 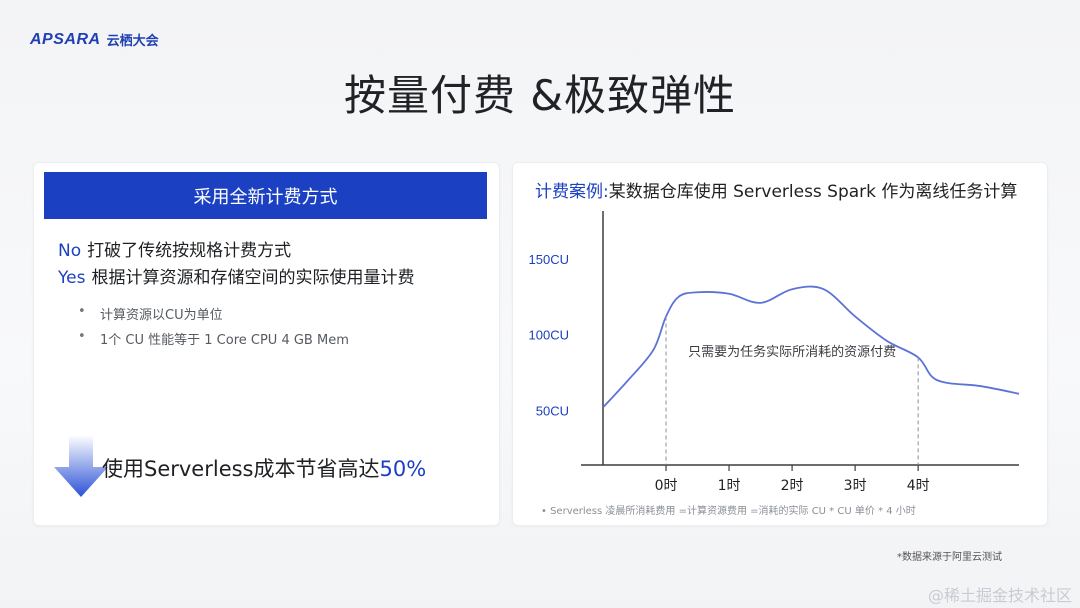 I want to click on savings-prefix: 使用Serverless成本节省高达, so click(x=241, y=469).